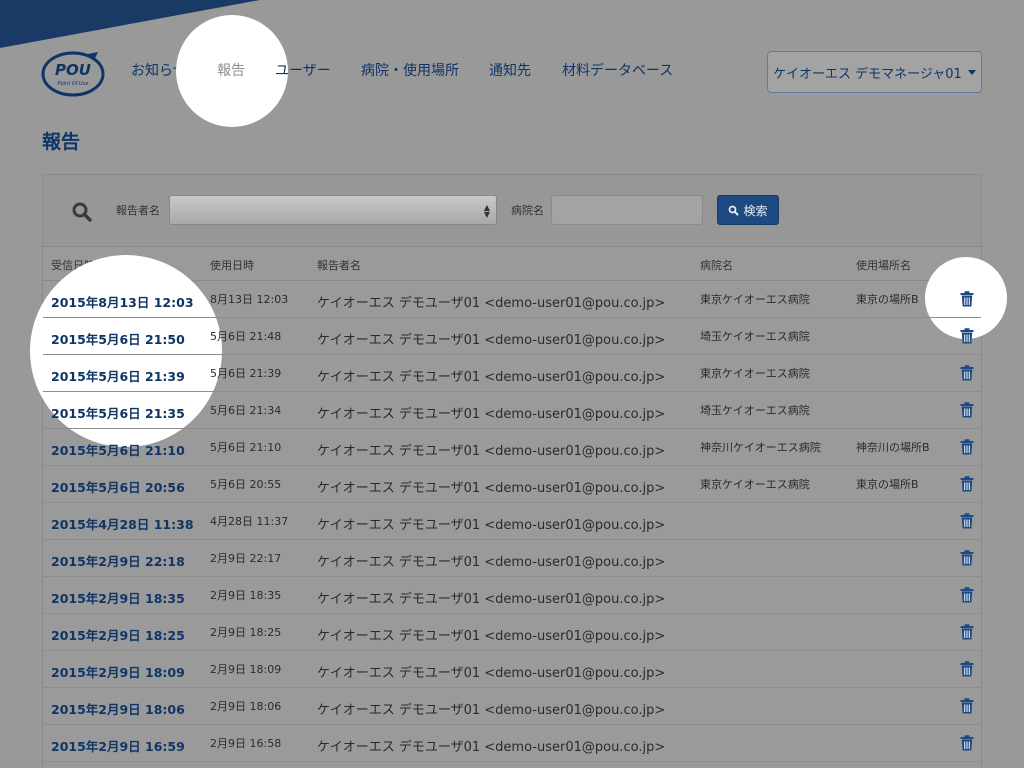  I want to click on used-datetime: 2月9日 22:17, so click(246, 558).